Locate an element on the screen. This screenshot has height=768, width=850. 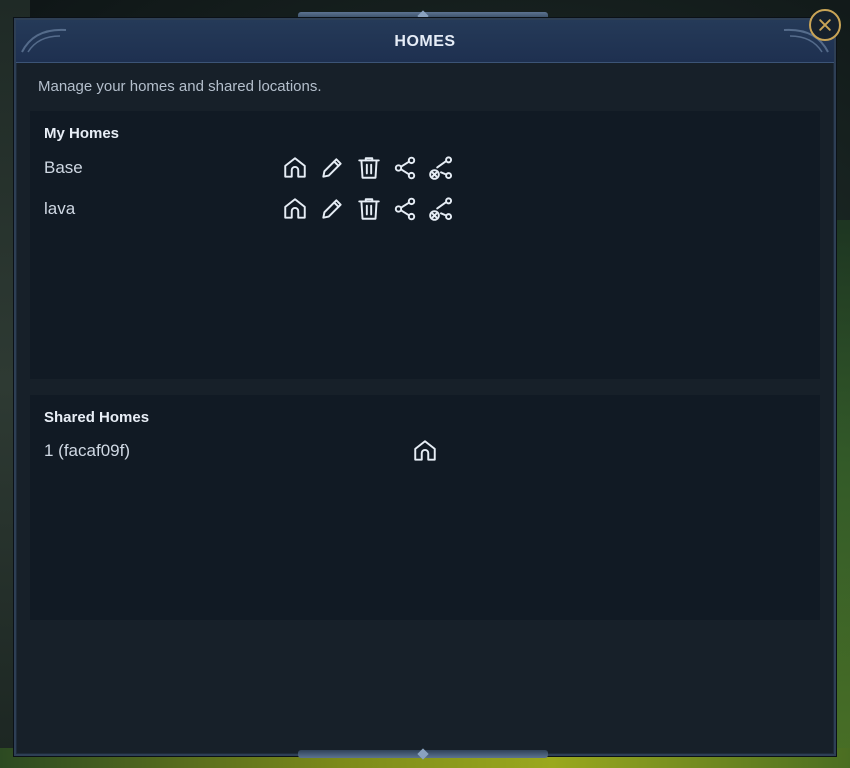
shared-home-name: 1 (facaf09f) is located at coordinates (87, 450).